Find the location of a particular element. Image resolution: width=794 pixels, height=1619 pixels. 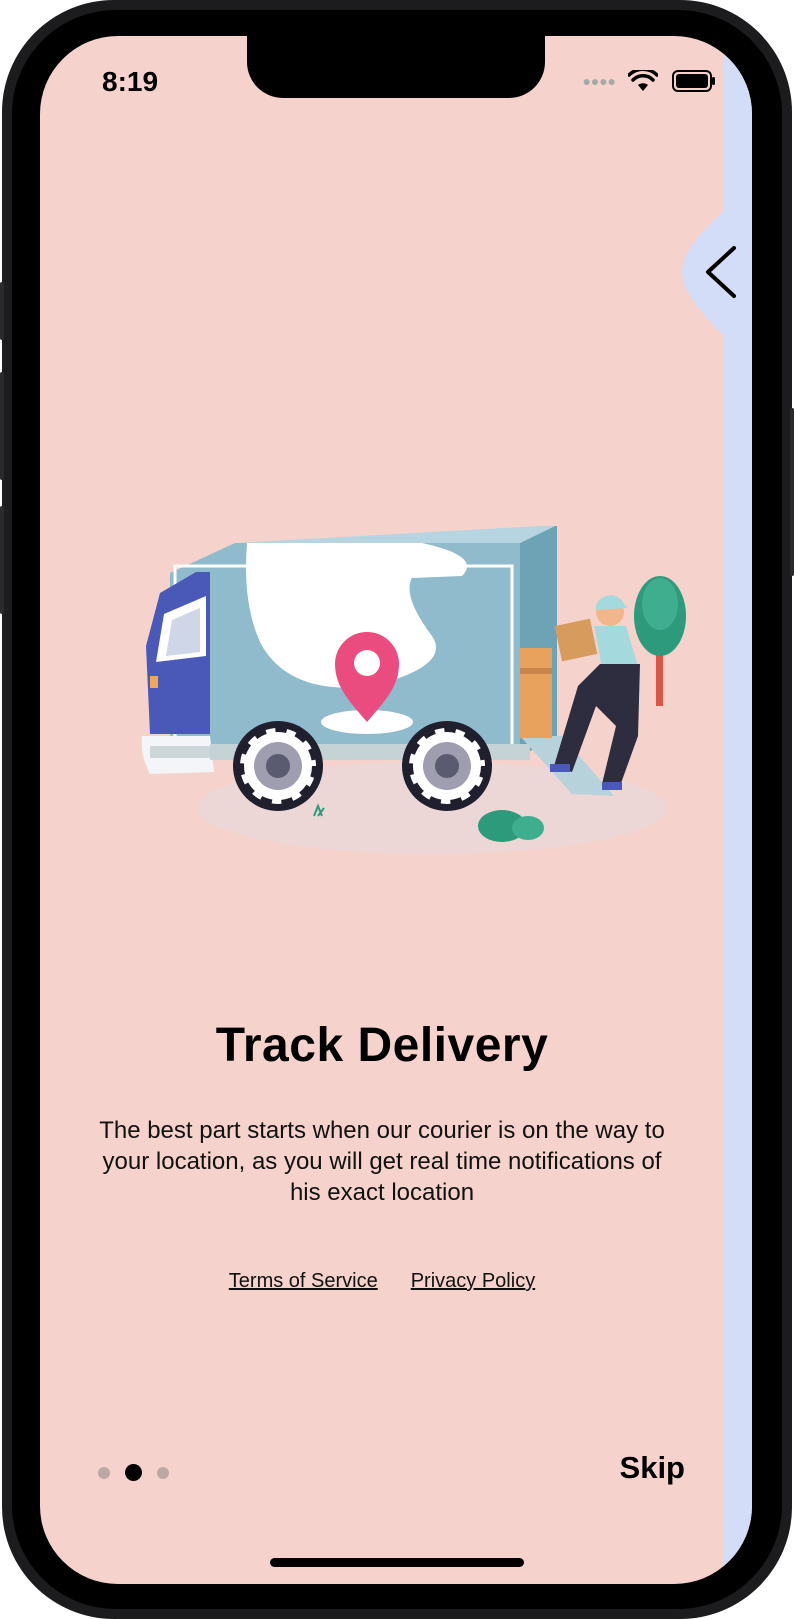

skip-button: Skip is located at coordinates (652, 1468).